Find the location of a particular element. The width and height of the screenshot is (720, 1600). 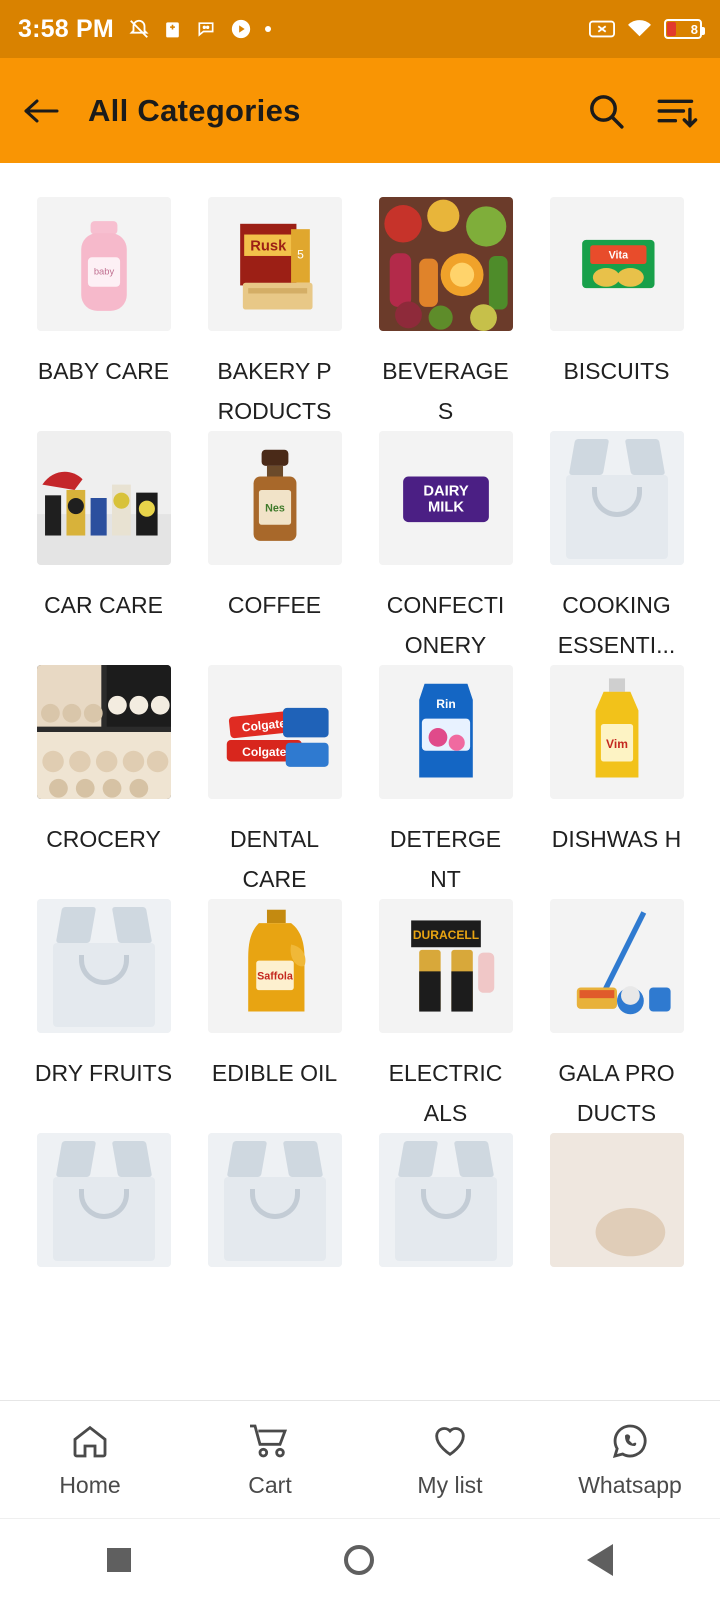

system-navigation-bar is located at coordinates (360, 1559).